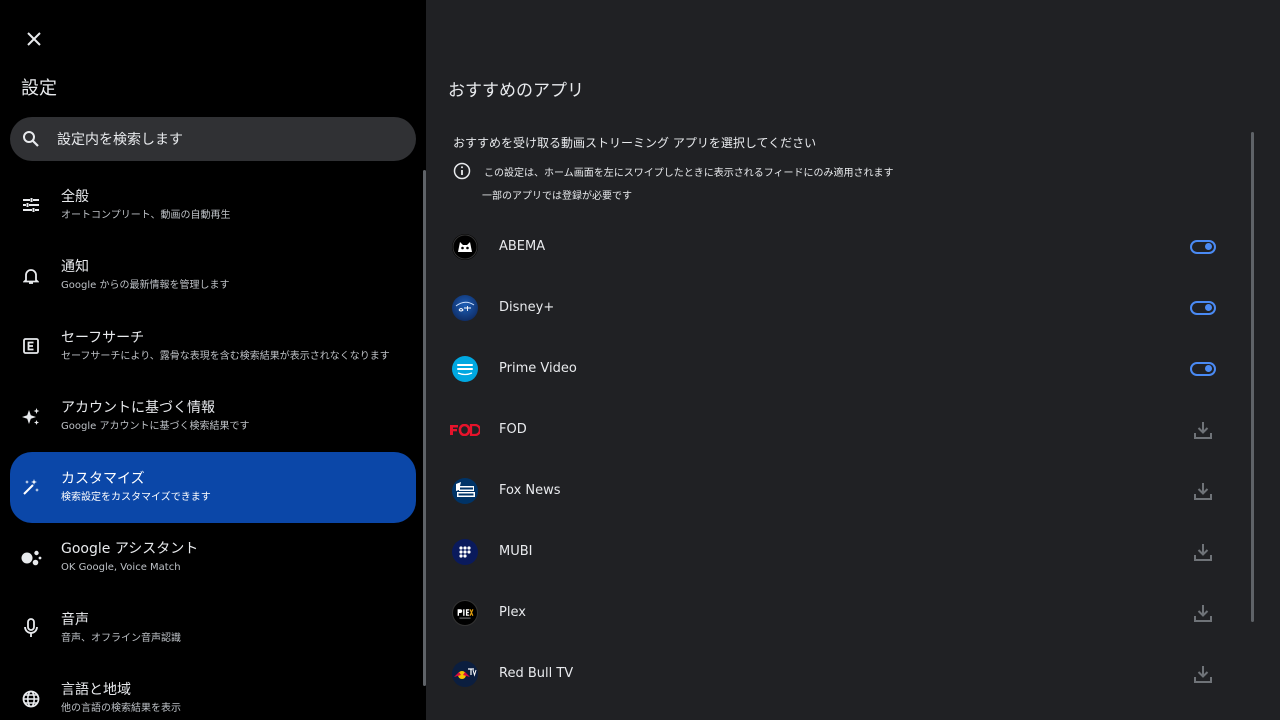 The image size is (1280, 720). I want to click on assistant-icon, so click(31, 558).